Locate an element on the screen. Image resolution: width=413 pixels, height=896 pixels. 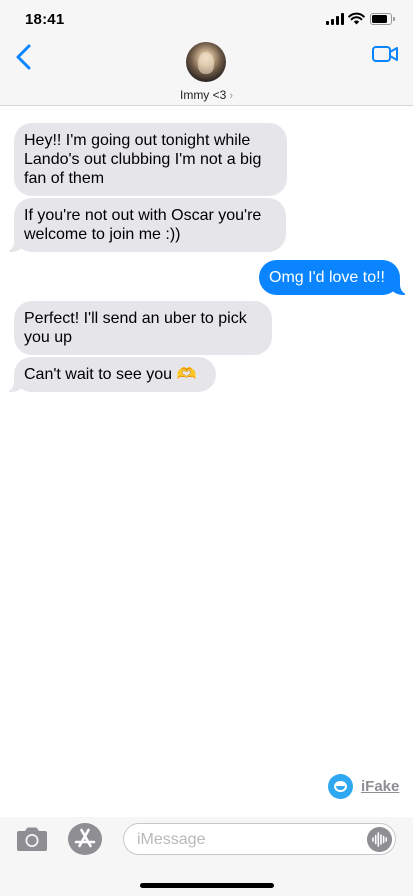
ifake-watermark: iFake is located at coordinates (363, 786).